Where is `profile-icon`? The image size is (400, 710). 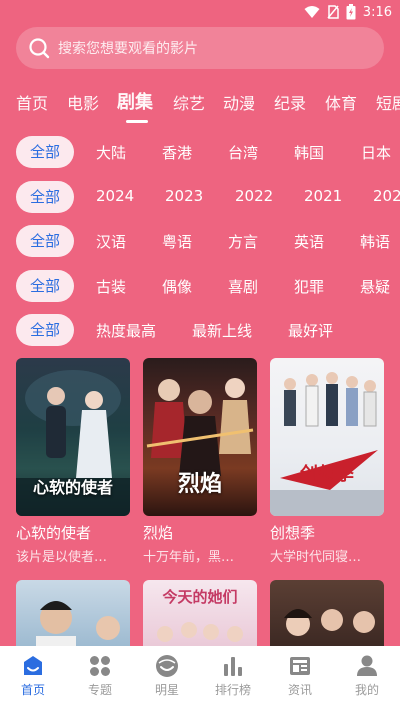
profile-icon is located at coordinates (367, 665).